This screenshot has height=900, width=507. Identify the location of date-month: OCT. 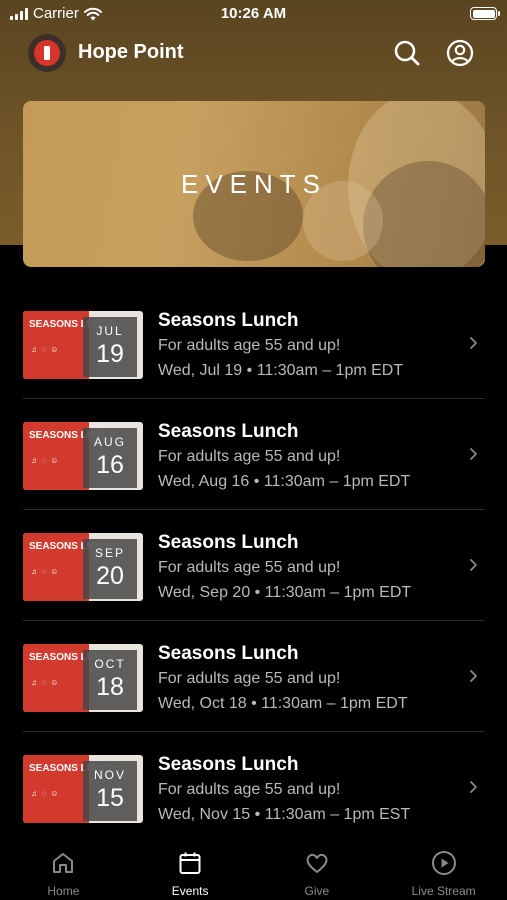
(110, 664).